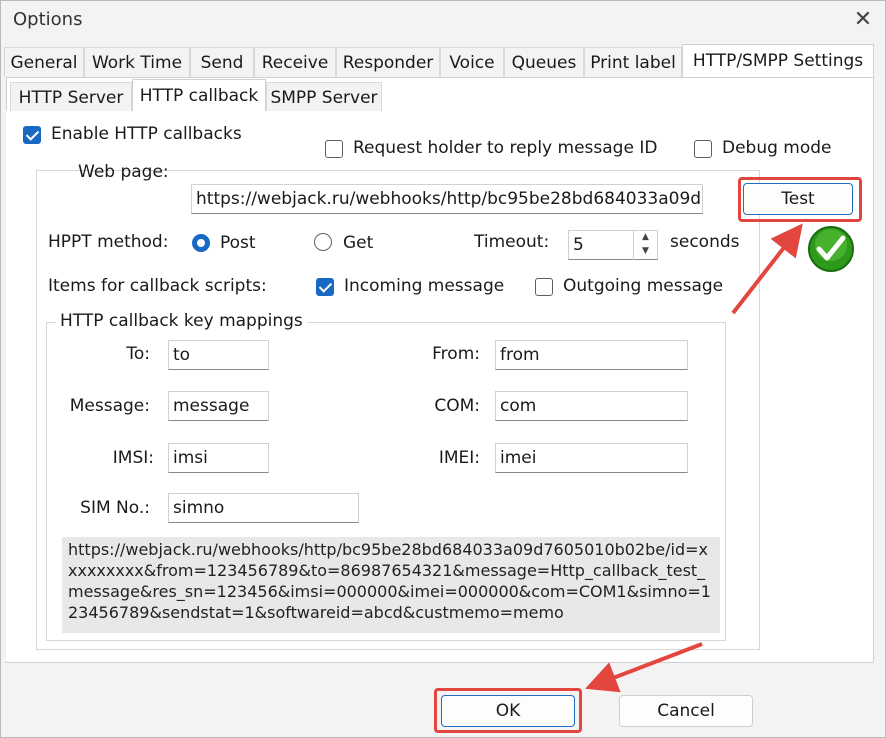 The image size is (886, 738). Describe the element at coordinates (703, 149) in the screenshot. I see `debug-mode-checkbox` at that location.